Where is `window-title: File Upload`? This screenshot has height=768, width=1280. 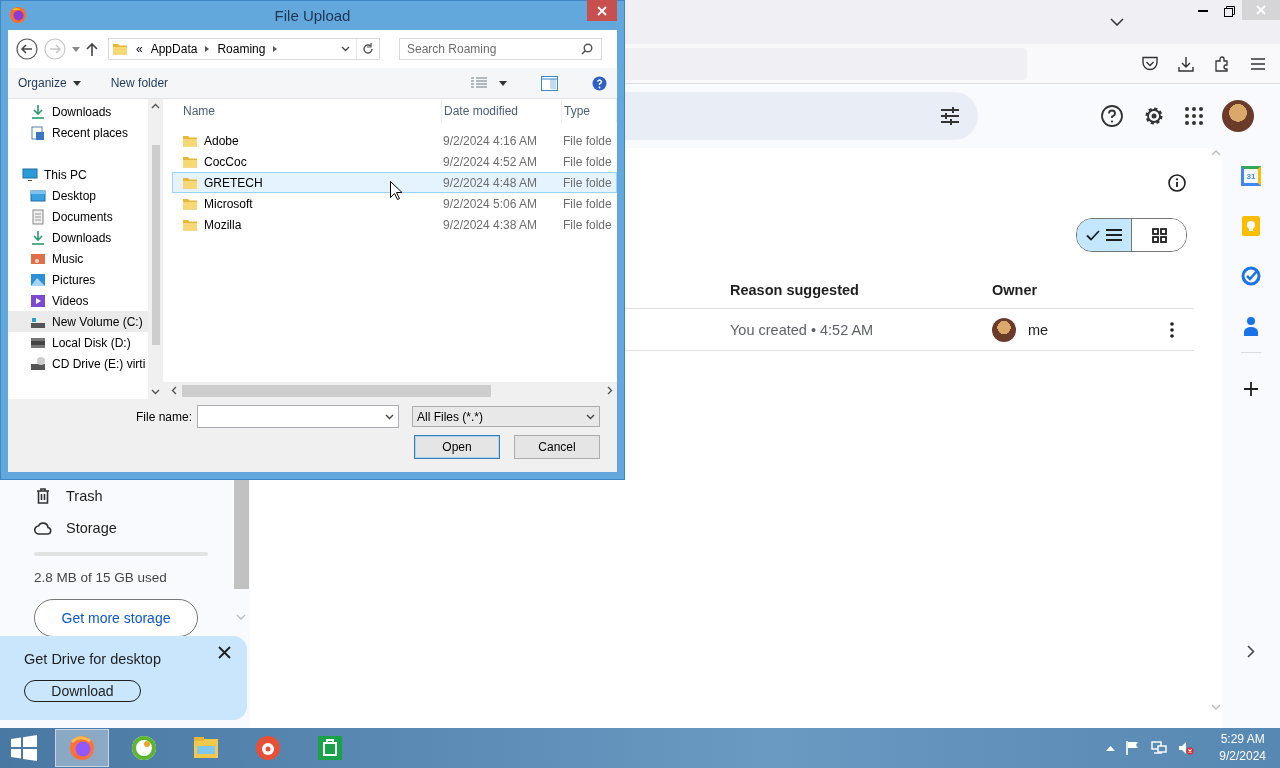 window-title: File Upload is located at coordinates (312, 15).